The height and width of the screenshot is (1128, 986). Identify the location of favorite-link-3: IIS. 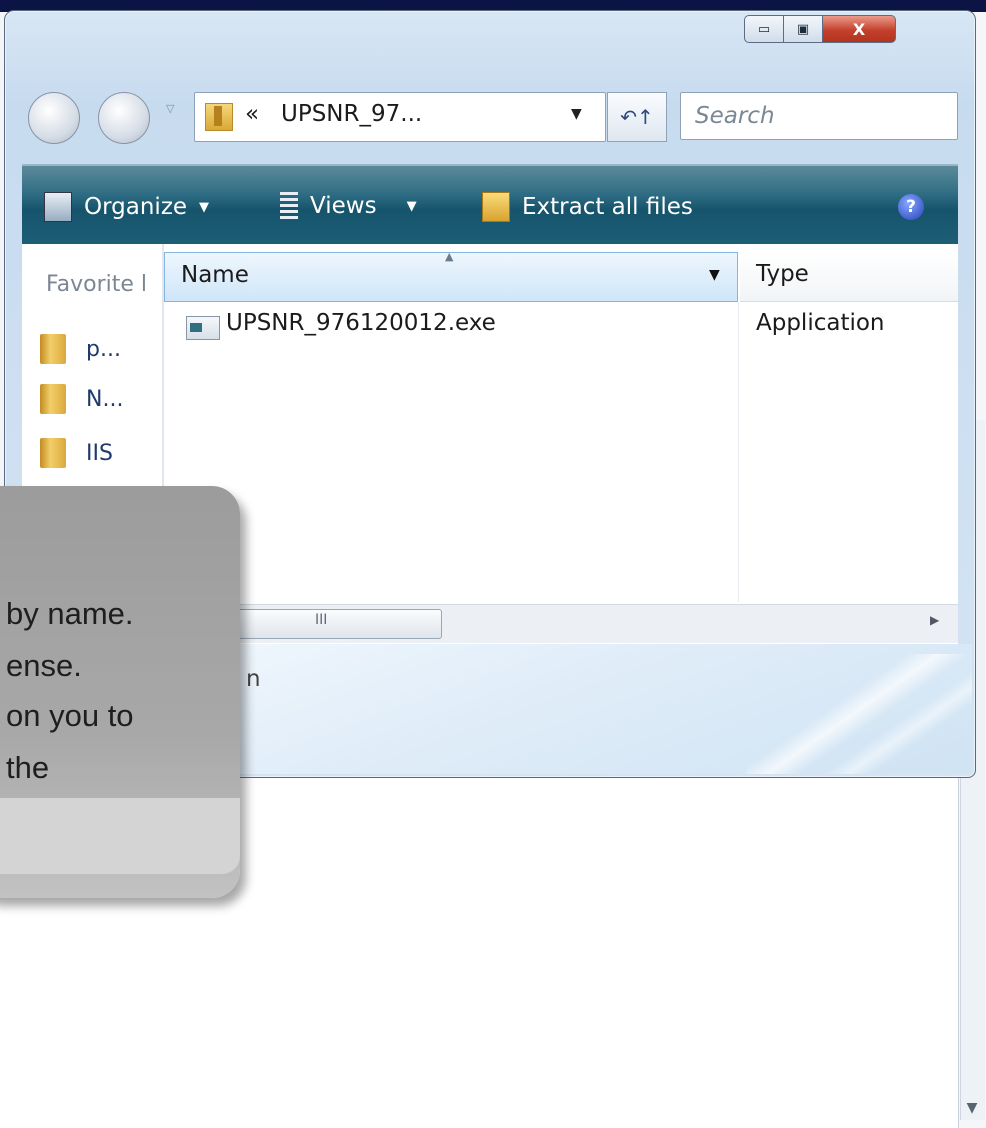
(76, 453).